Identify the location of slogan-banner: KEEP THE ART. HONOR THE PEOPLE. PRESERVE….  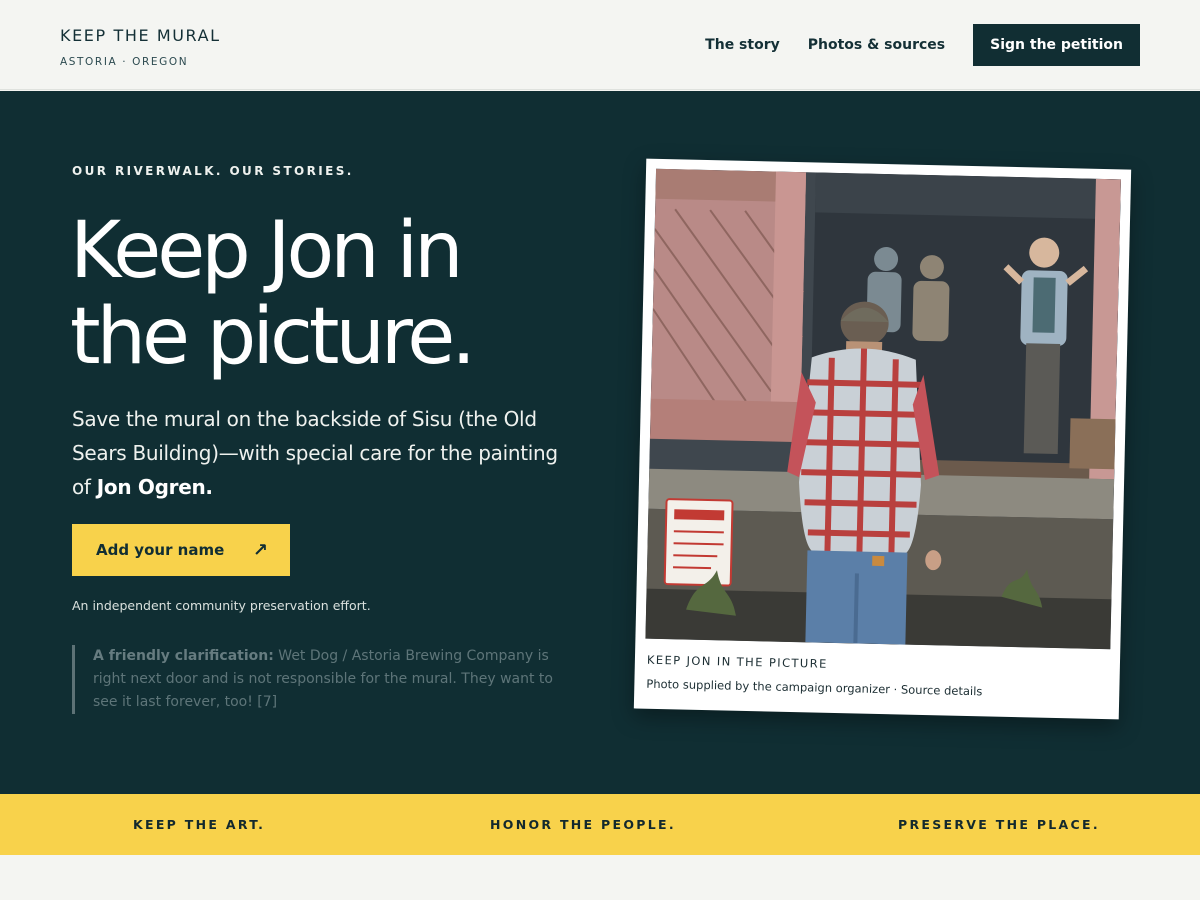
(600, 824).